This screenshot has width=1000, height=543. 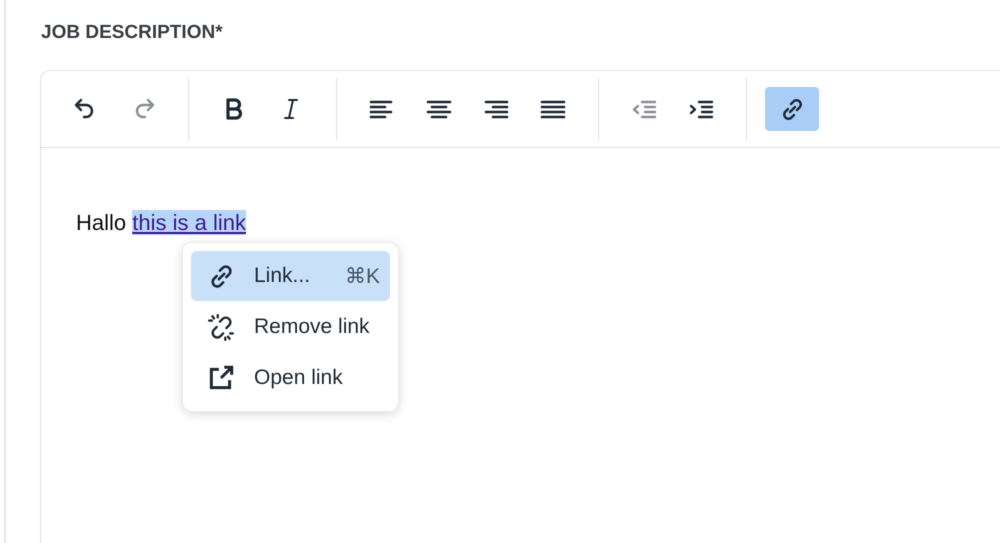 I want to click on menu-item: Link... ⌘K, so click(x=290, y=276).